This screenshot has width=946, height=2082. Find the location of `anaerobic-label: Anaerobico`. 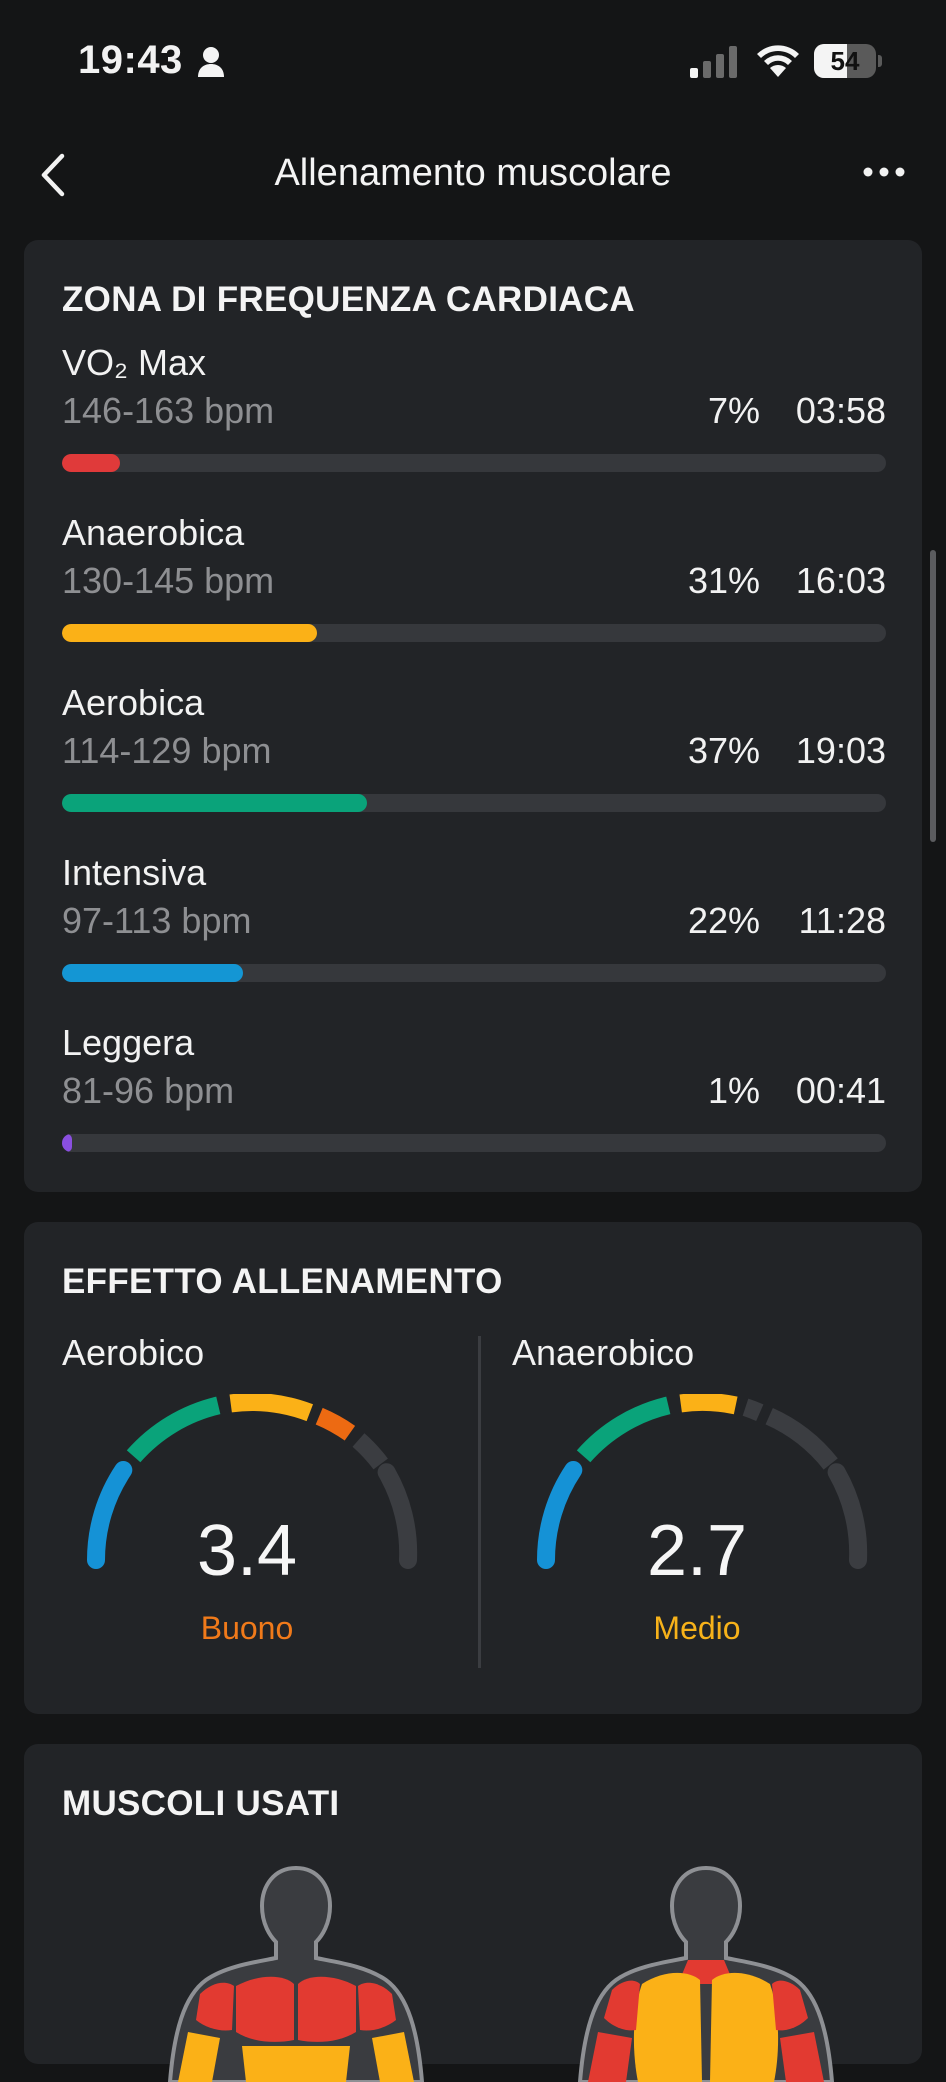

anaerobic-label: Anaerobico is located at coordinates (603, 1352).